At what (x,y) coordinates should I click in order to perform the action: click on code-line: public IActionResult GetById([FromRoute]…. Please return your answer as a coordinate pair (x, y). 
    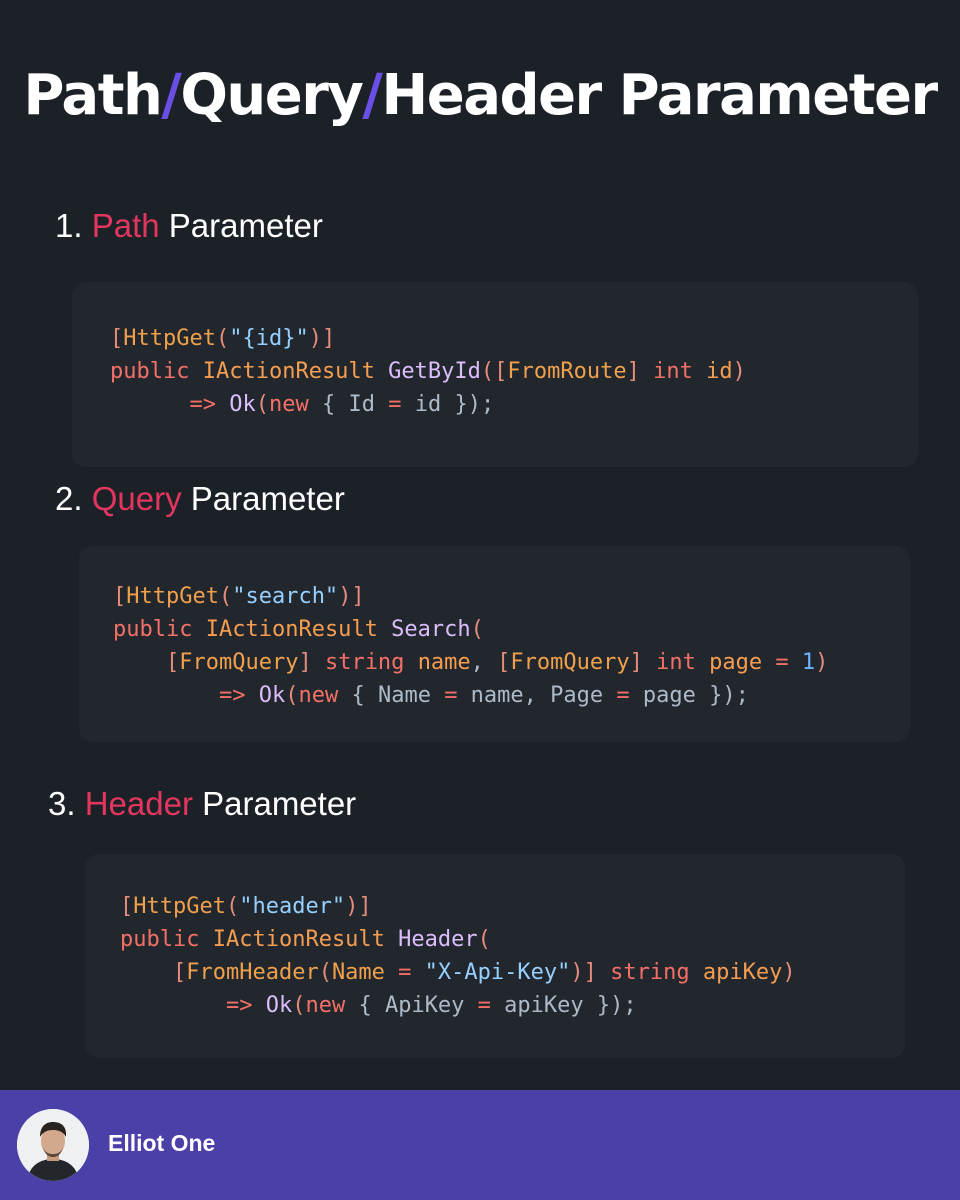
    Looking at the image, I should click on (428, 371).